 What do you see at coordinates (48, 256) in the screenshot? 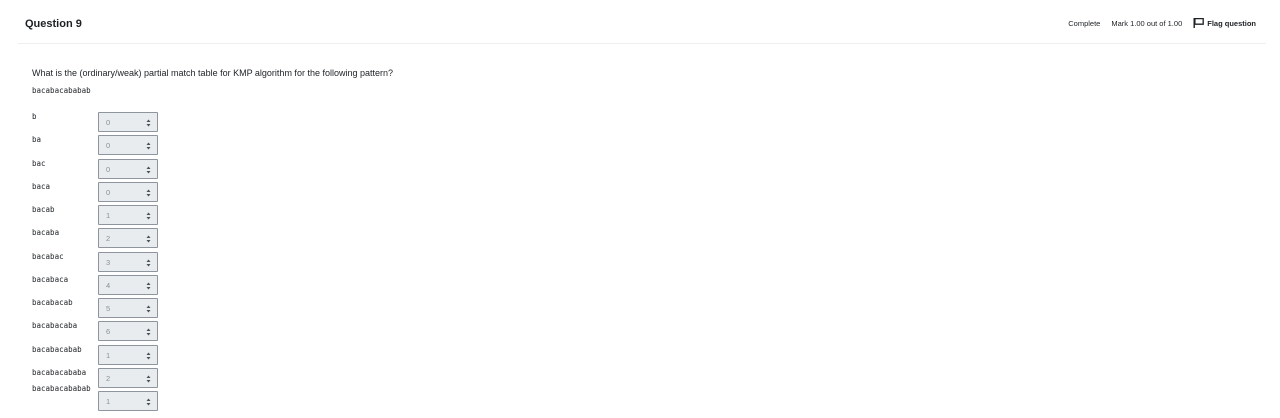
I see `answer-row-label: bacabac` at bounding box center [48, 256].